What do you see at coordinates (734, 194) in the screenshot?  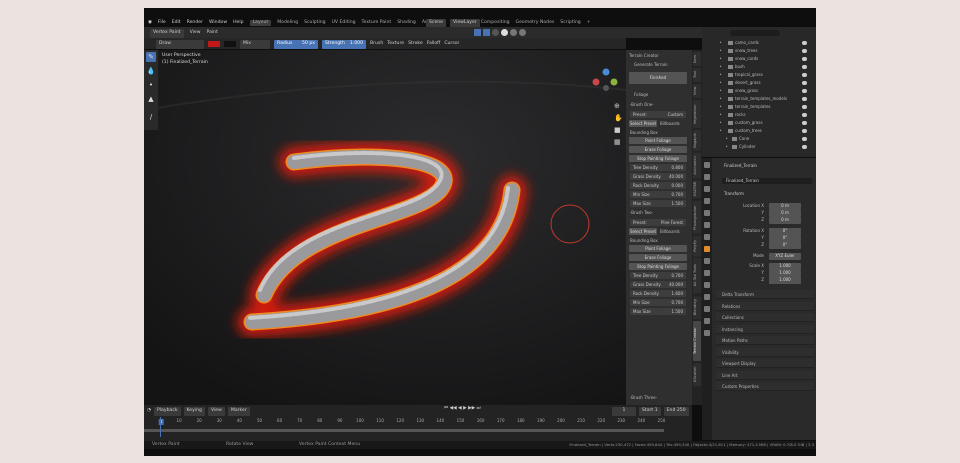 I see `transform-panel-header: Transform` at bounding box center [734, 194].